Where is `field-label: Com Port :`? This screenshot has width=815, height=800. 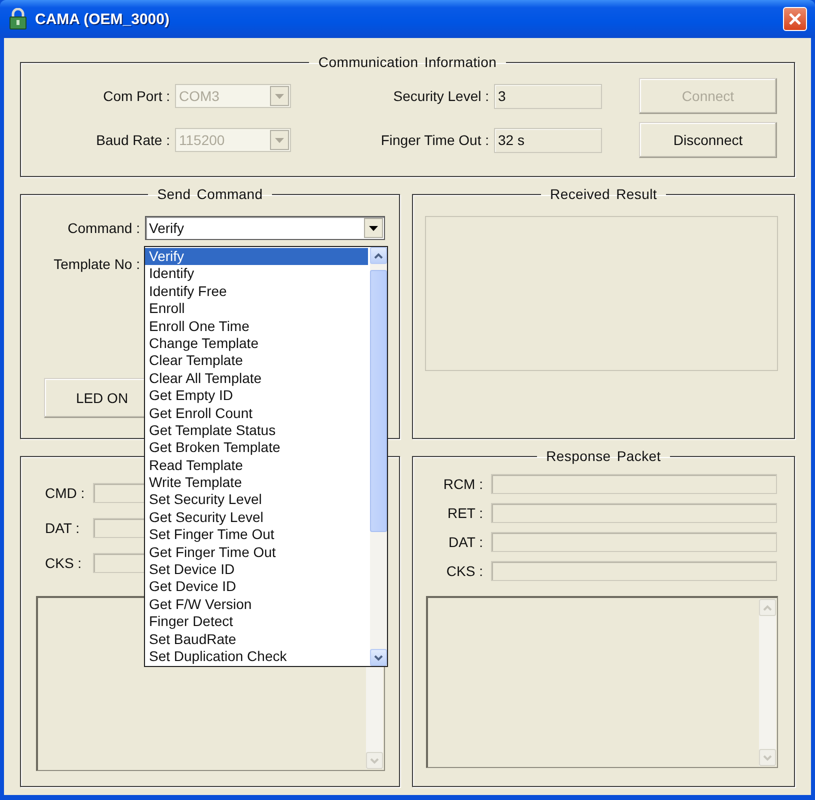 field-label: Com Port : is located at coordinates (136, 96).